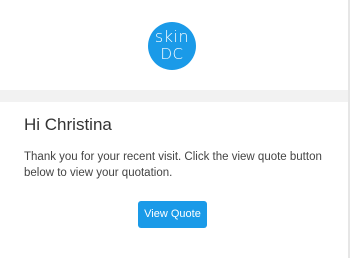 Image resolution: width=350 pixels, height=258 pixels. I want to click on view-quote-button: View Quote, so click(172, 214).